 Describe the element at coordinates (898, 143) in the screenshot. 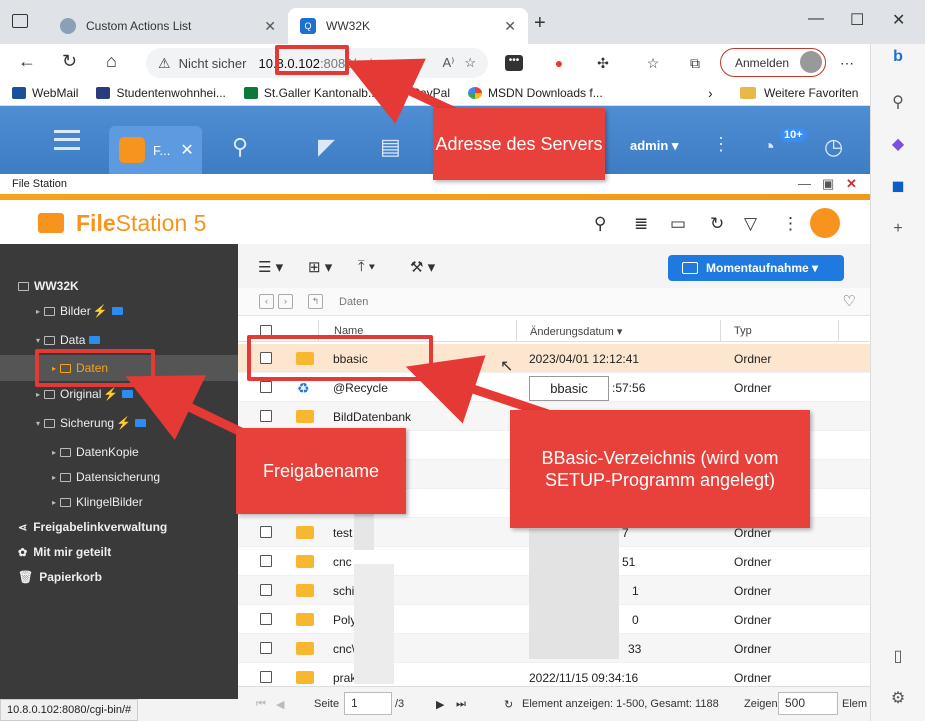

I see `copilot-icon: ◆` at that location.